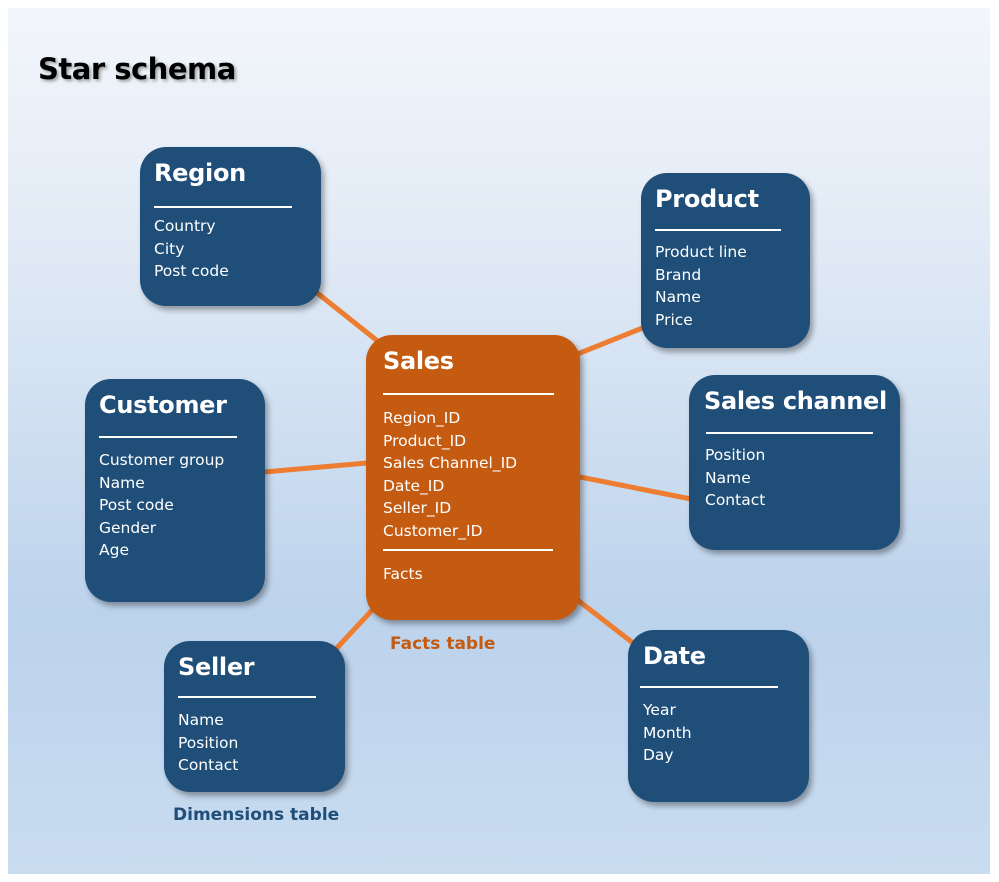  I want to click on field-list: Name Position Contact, so click(208, 743).